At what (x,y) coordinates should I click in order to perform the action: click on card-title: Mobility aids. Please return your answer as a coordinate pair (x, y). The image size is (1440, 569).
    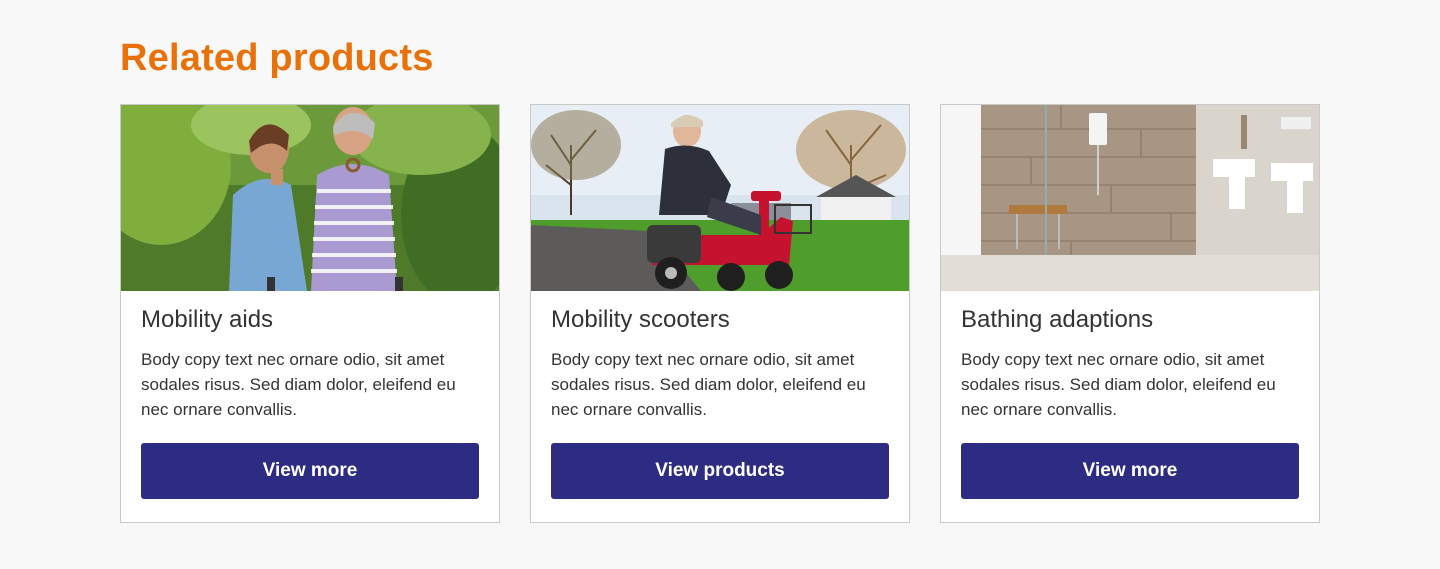
    Looking at the image, I should click on (207, 319).